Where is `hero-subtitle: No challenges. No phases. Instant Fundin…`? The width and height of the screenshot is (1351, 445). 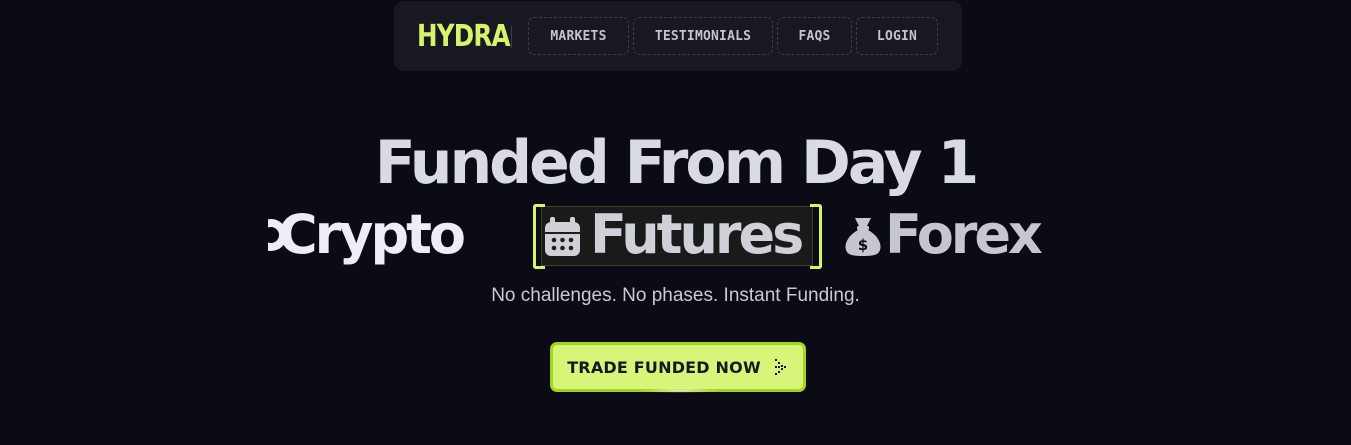
hero-subtitle: No challenges. No phases. Instant Fundin… is located at coordinates (675, 295).